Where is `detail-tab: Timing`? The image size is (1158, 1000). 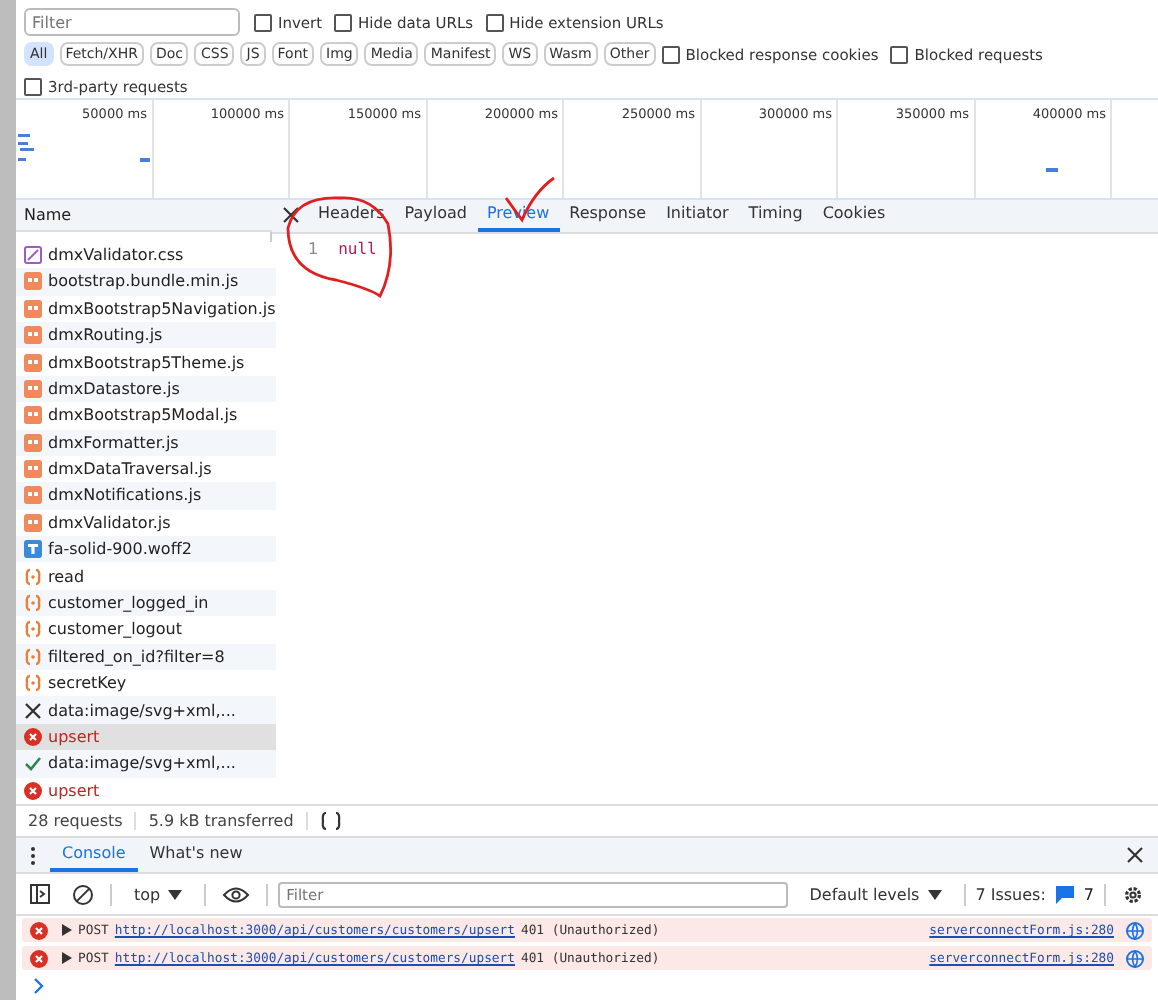 detail-tab: Timing is located at coordinates (775, 215).